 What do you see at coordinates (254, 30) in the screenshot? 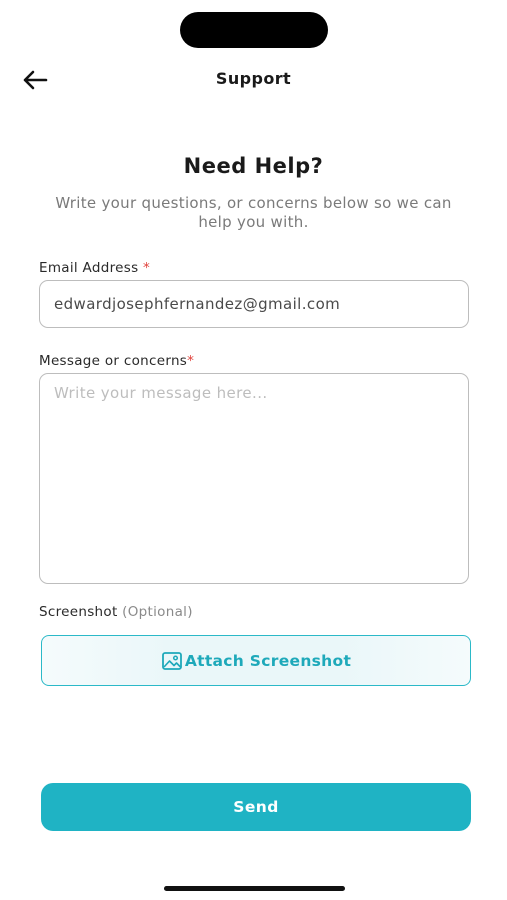
I see `dynamic-island` at bounding box center [254, 30].